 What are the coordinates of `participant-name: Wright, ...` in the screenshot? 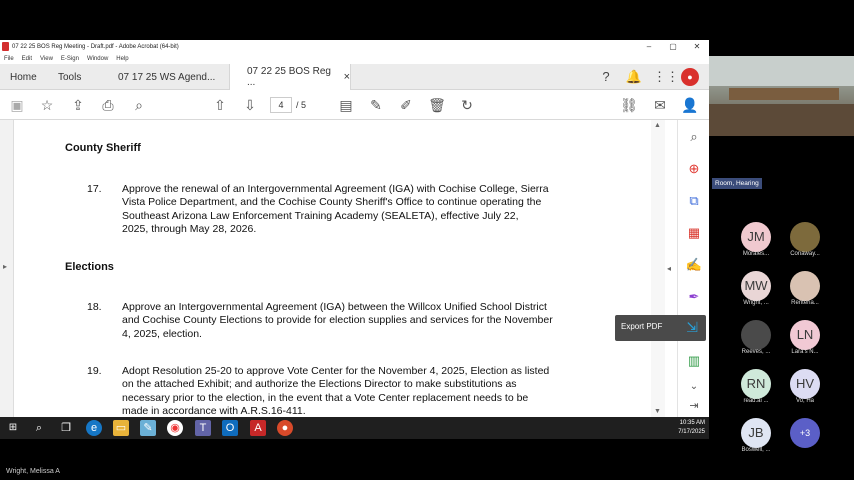 It's located at (756, 303).